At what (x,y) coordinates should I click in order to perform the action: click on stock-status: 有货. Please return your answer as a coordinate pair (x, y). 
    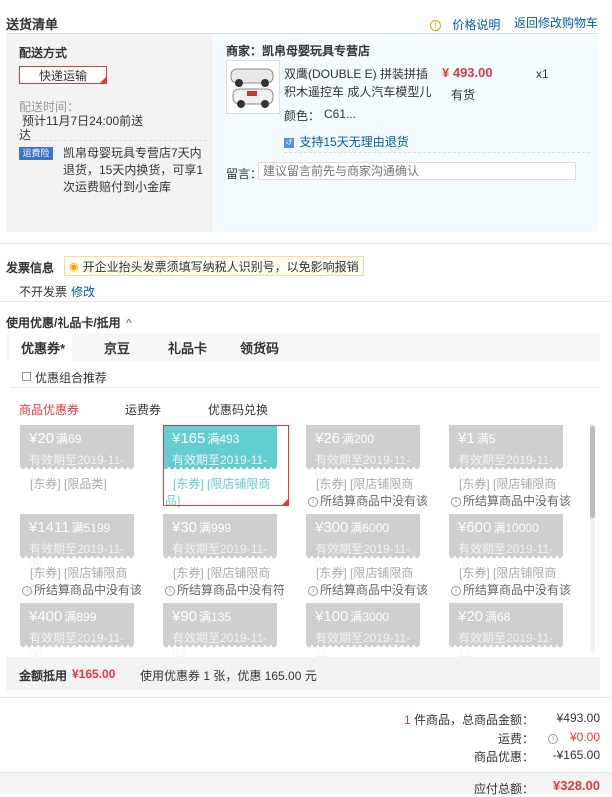
    Looking at the image, I should click on (463, 95).